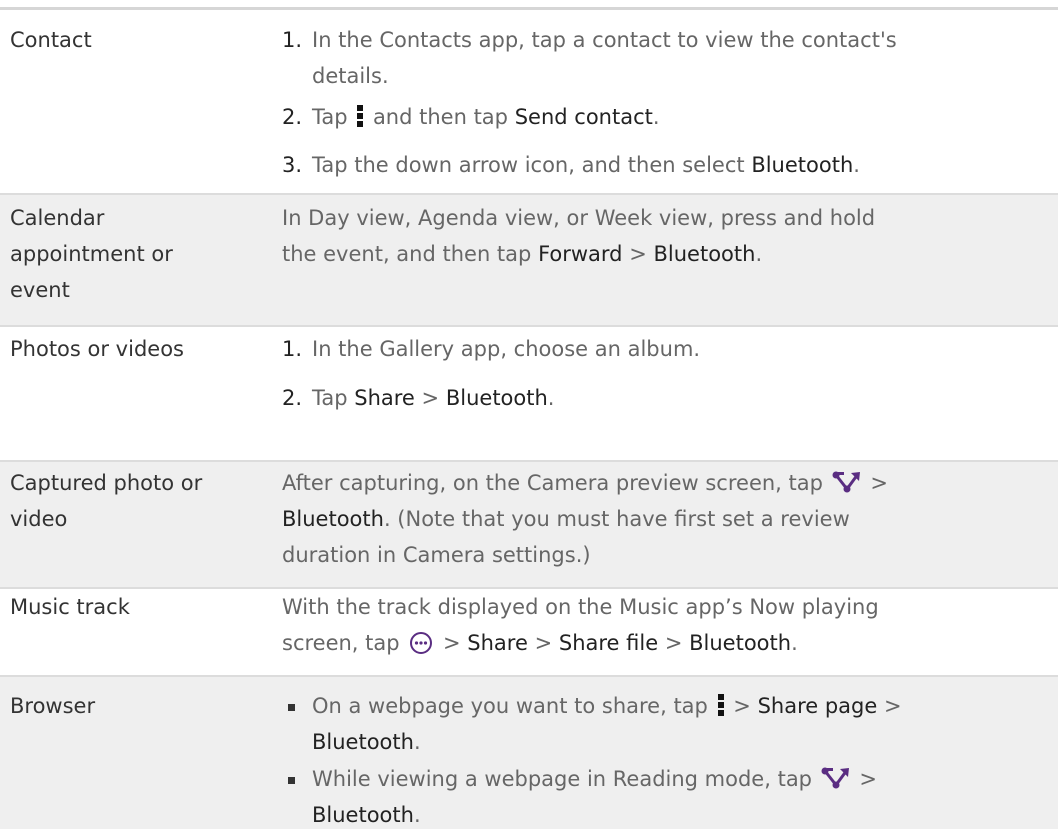  Describe the element at coordinates (528, 165) in the screenshot. I see `step-text-part: Tap the down arrow icon, and then select` at that location.